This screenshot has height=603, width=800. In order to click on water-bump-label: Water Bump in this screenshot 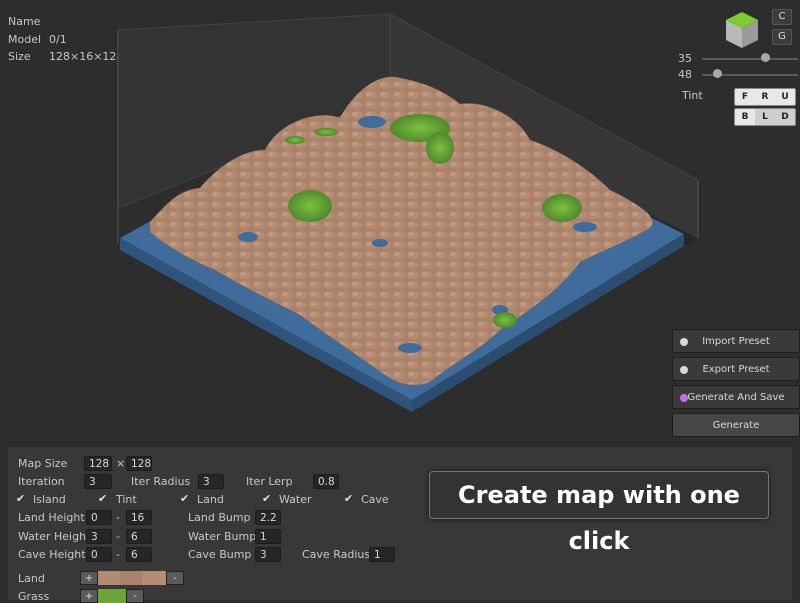, I will do `click(222, 536)`.